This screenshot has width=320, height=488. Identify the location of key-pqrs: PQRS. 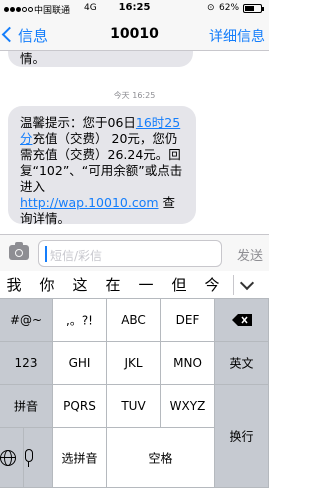
(80, 406).